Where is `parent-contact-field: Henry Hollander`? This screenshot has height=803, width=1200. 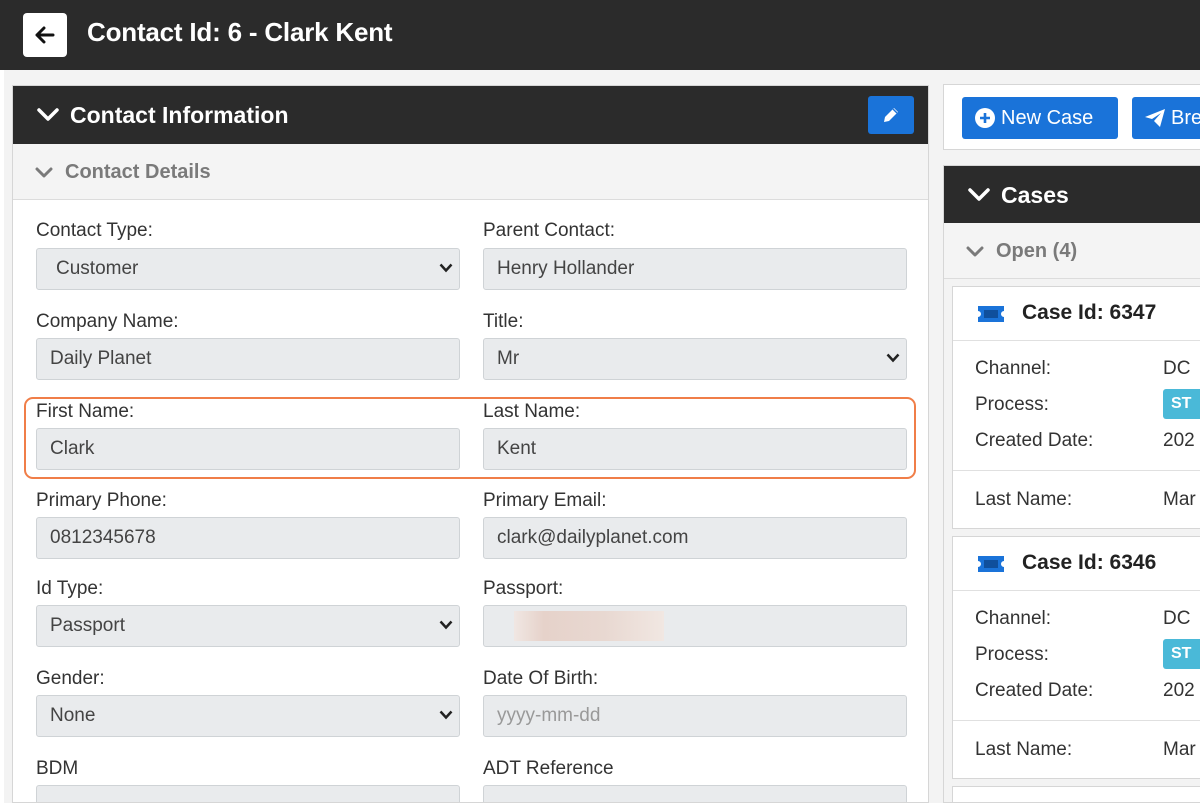
parent-contact-field: Henry Hollander is located at coordinates (695, 269).